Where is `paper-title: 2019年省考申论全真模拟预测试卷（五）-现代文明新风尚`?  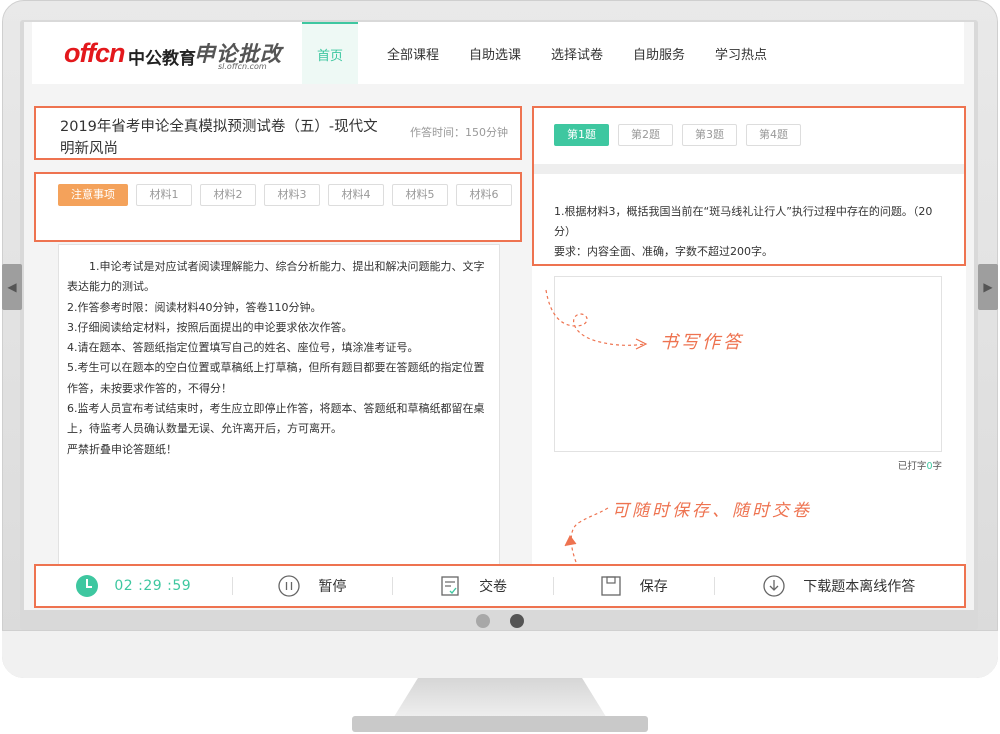
paper-title: 2019年省考申论全真模拟预测试卷（五）-现代文明新风尚 is located at coordinates (219, 138).